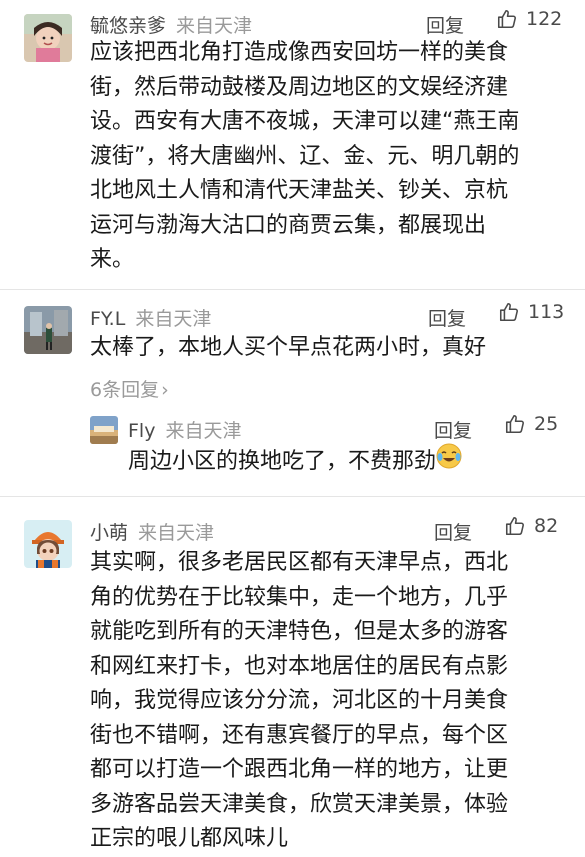 The height and width of the screenshot is (857, 585). I want to click on sub-reply-username: Fly 来自天津, so click(184, 429).